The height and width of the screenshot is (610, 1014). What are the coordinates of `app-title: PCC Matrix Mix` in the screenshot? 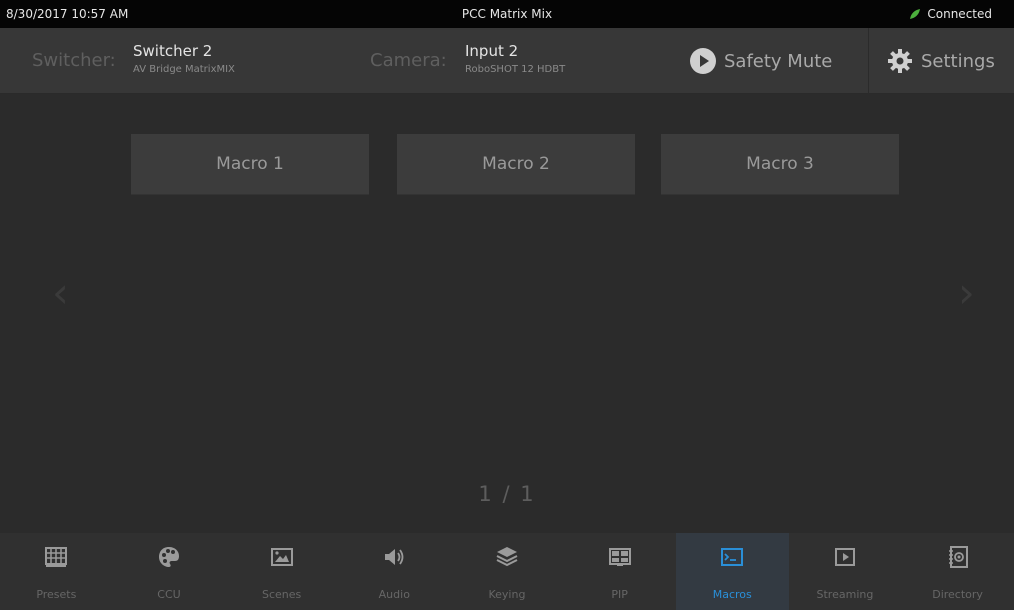 It's located at (507, 14).